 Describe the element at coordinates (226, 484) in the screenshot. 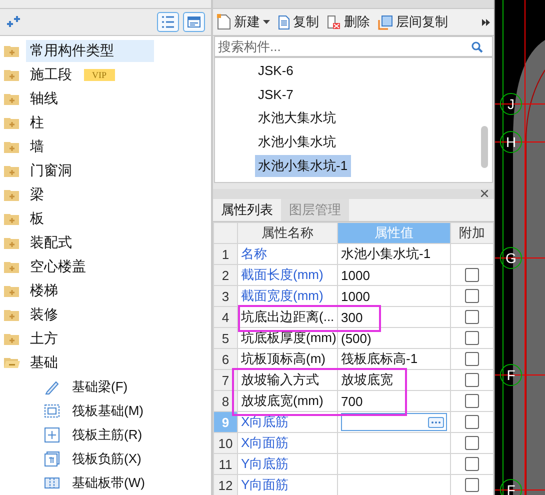

I see `row-number: 12` at that location.